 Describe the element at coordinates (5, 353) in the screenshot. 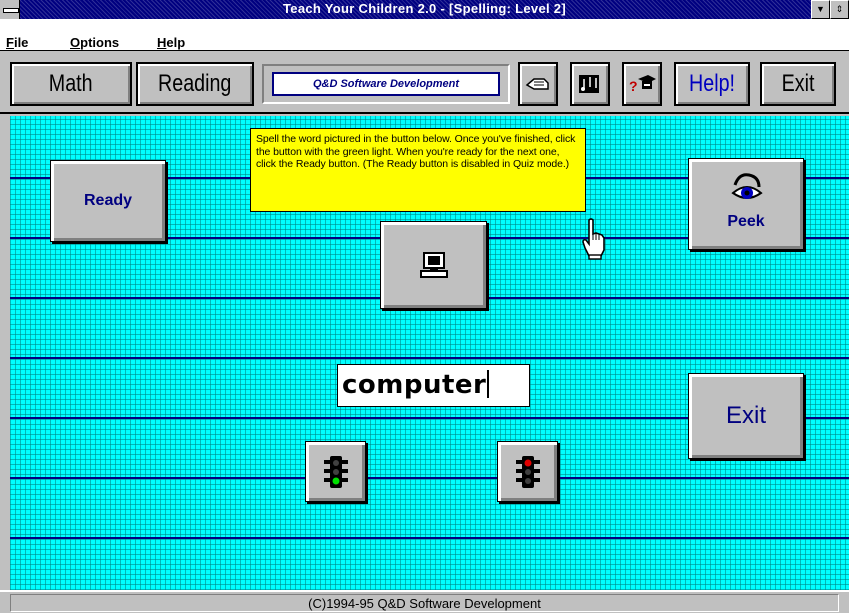

I see `left-gutter` at that location.